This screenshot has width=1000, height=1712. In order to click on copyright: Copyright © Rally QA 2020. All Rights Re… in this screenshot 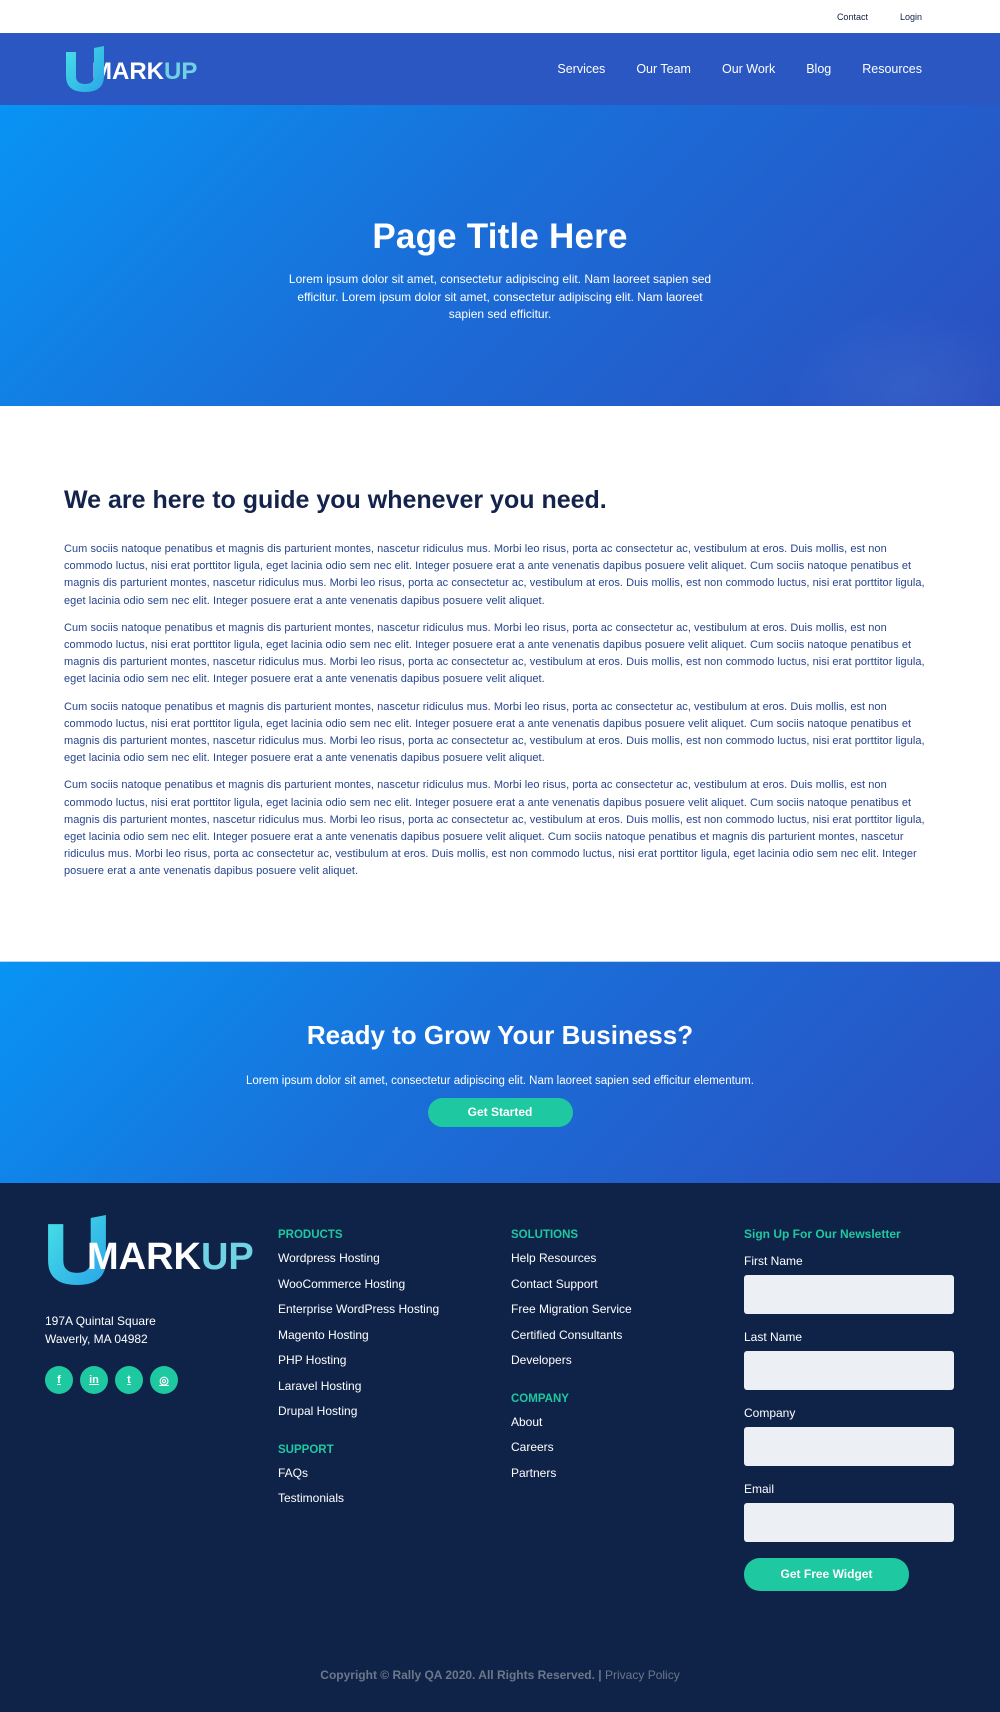, I will do `click(500, 1675)`.